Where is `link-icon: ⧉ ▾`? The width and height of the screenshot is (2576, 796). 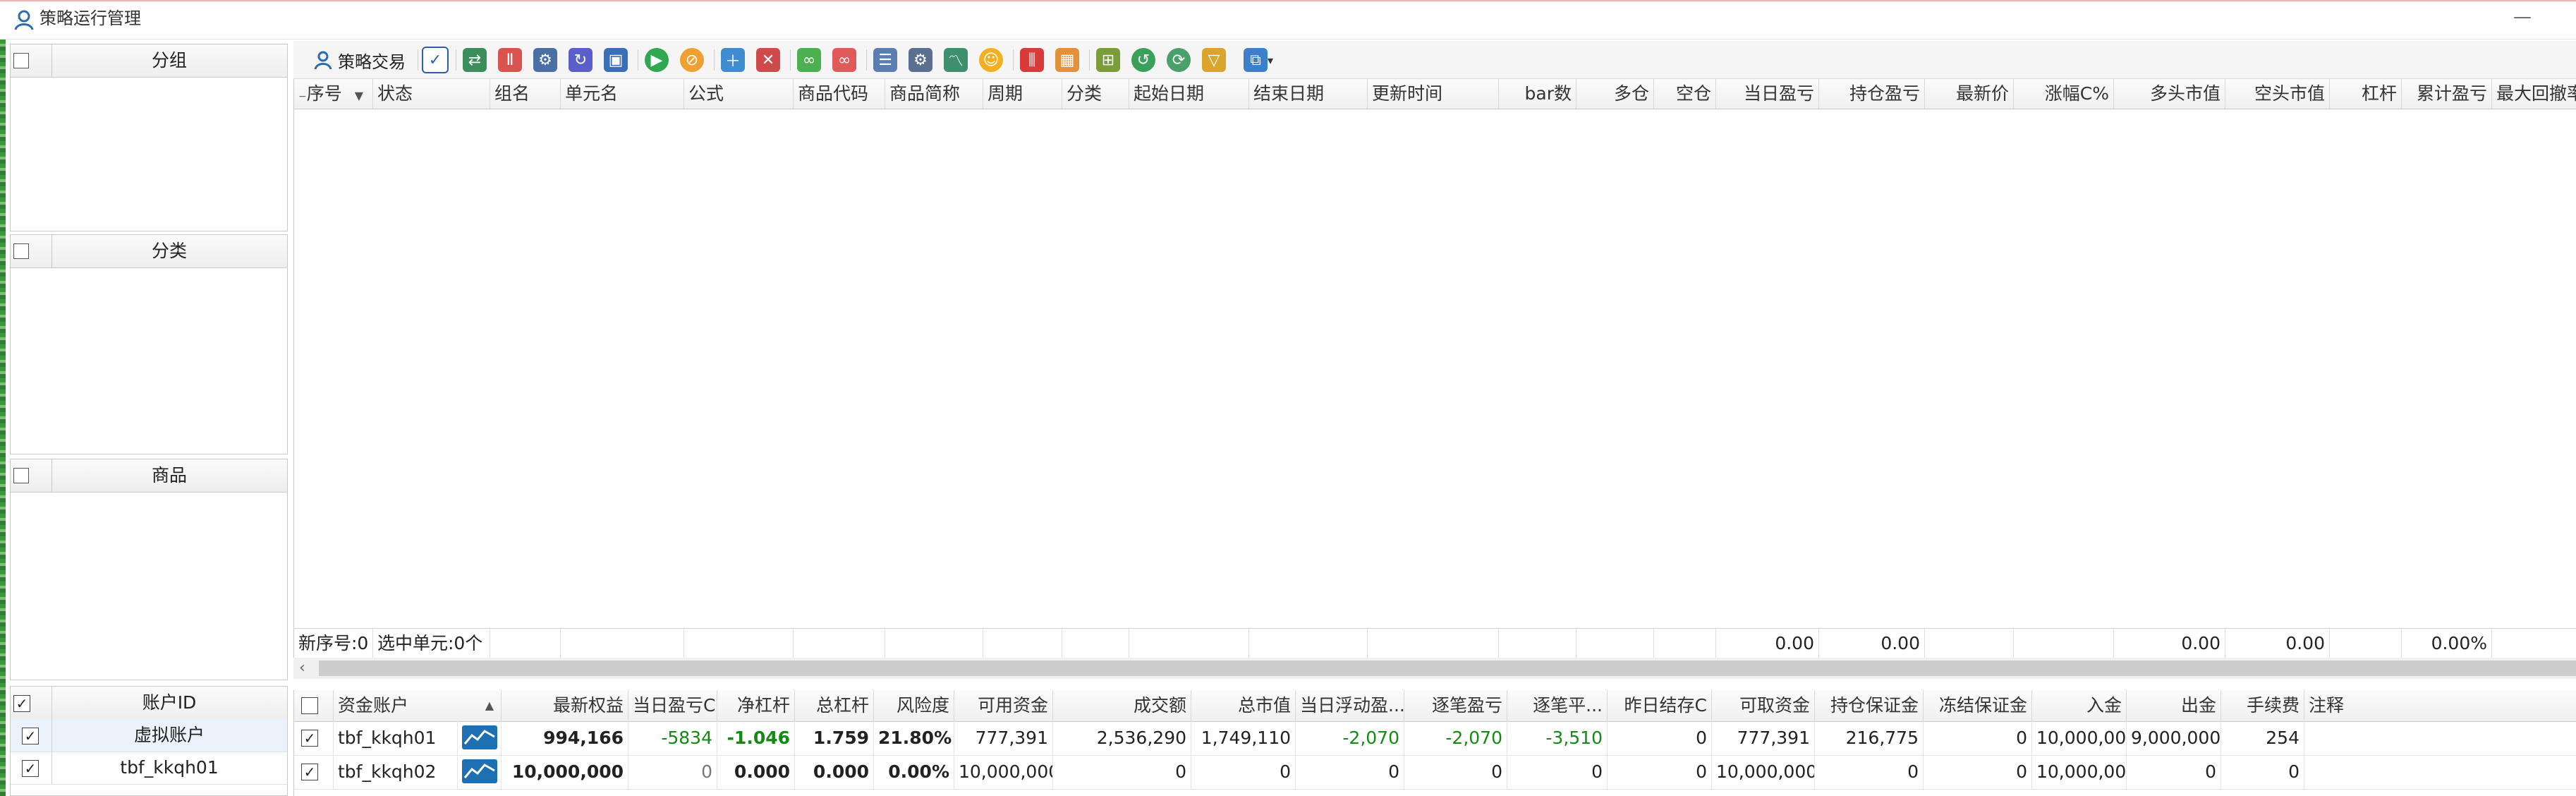
link-icon: ⧉ ▾ is located at coordinates (1258, 60).